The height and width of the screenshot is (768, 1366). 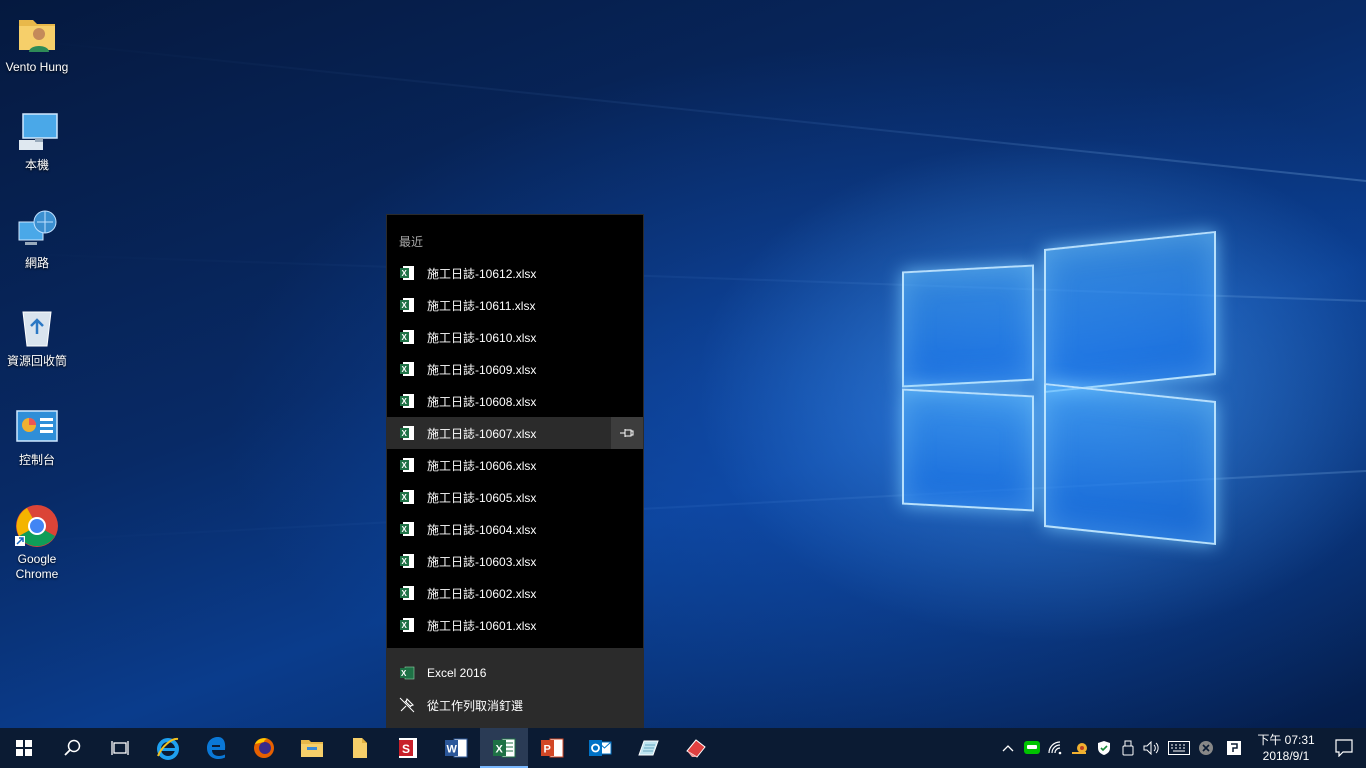 I want to click on tray-volume, so click(x=1152, y=748).